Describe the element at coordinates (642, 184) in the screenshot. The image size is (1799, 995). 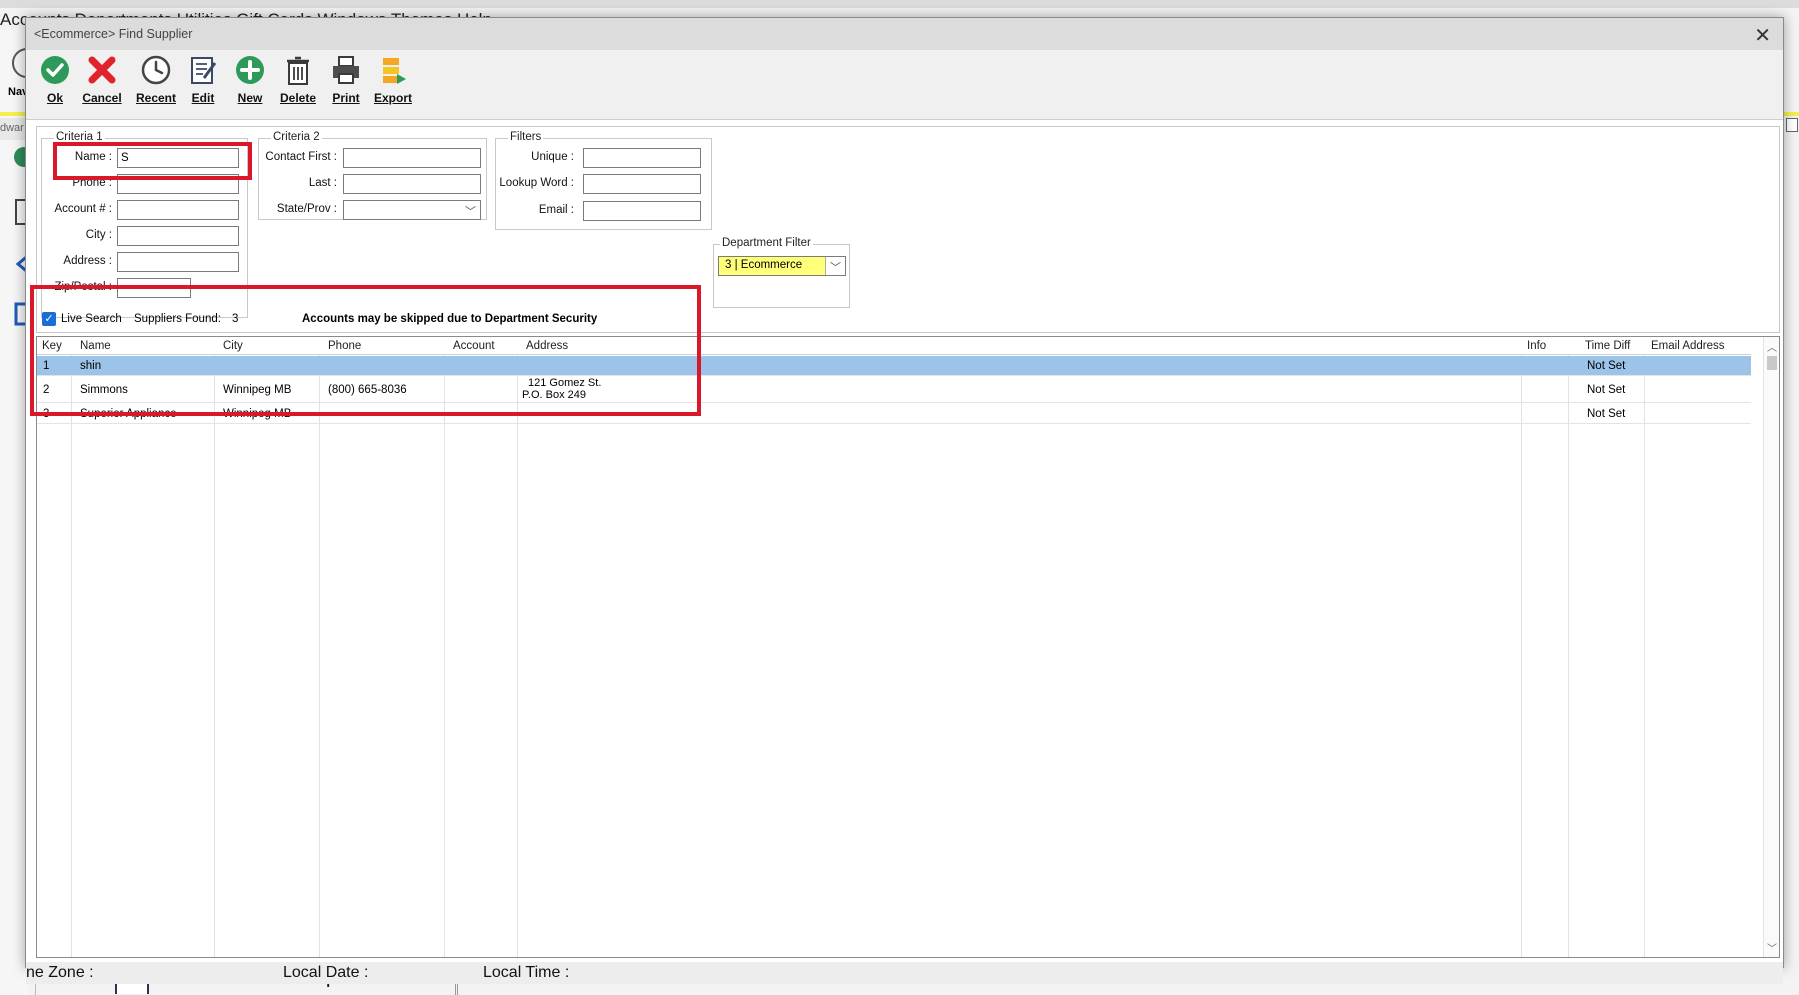
I see `lookup-word-input` at that location.